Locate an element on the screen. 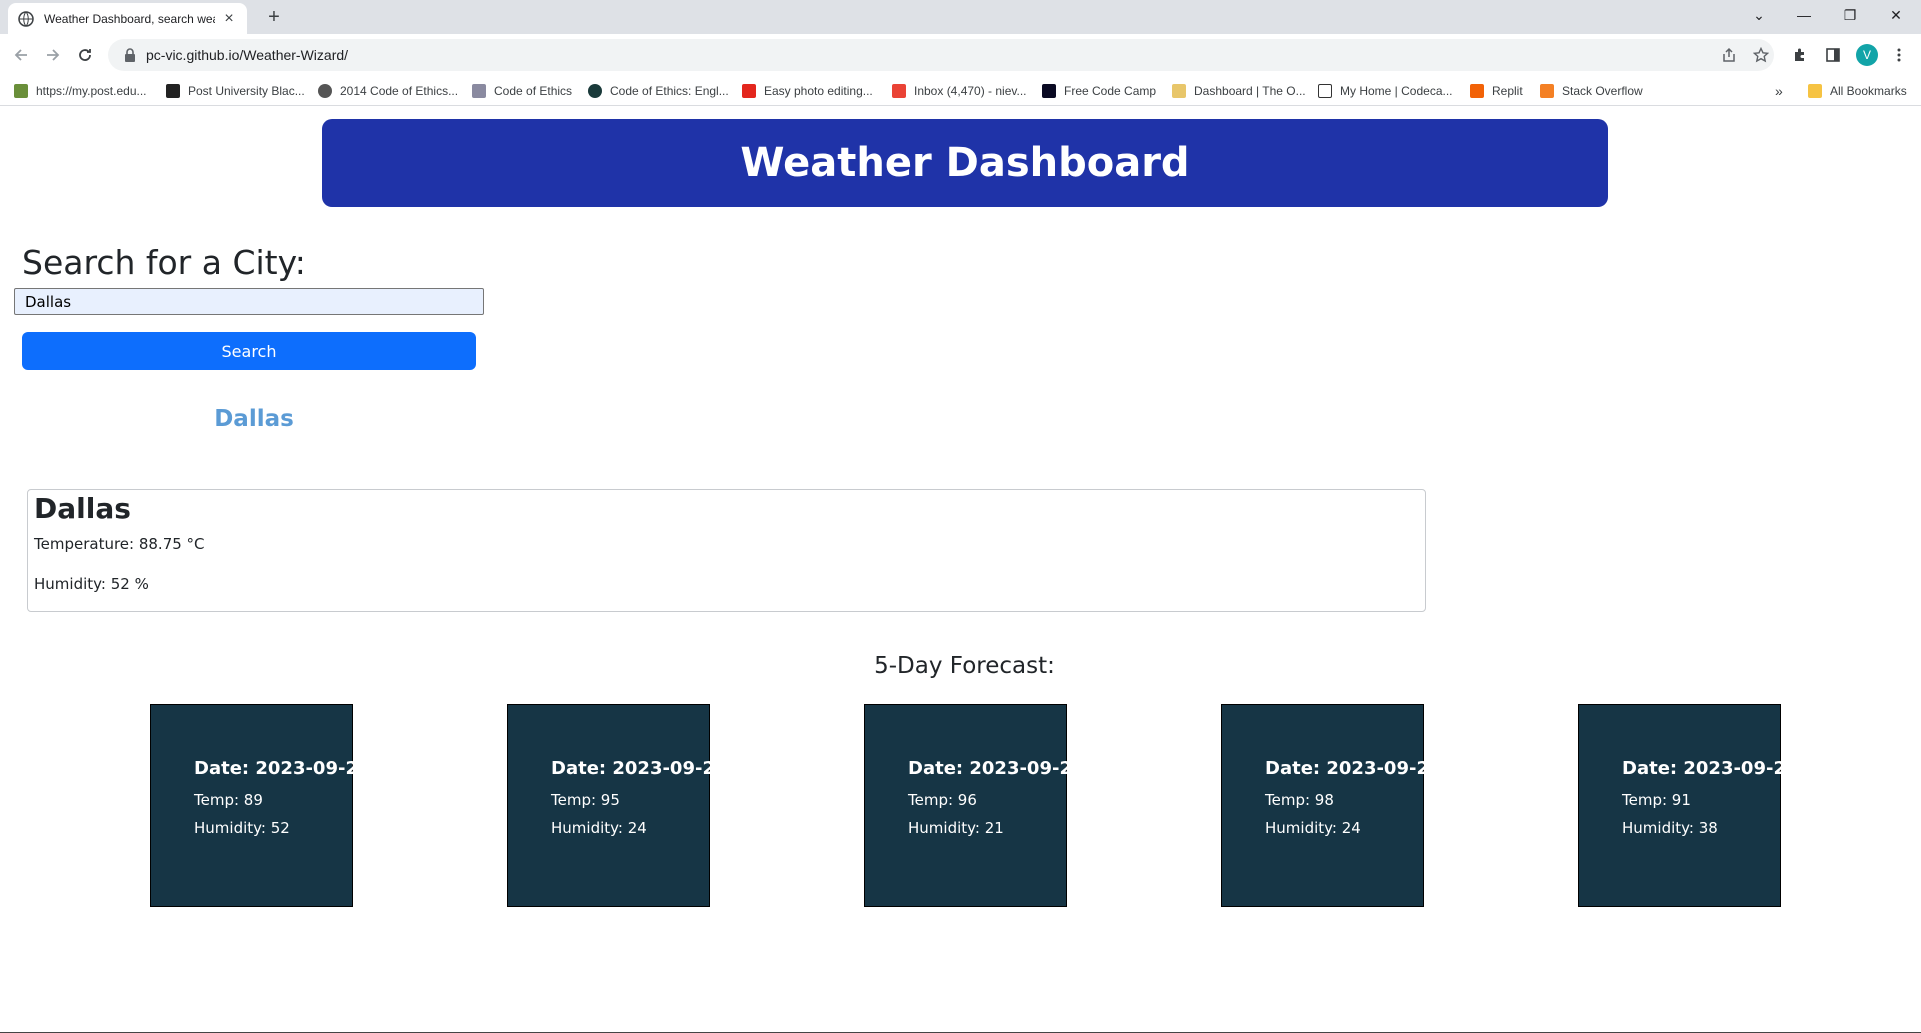 The height and width of the screenshot is (1033, 1921). app-header: Weather Dashboard is located at coordinates (965, 163).